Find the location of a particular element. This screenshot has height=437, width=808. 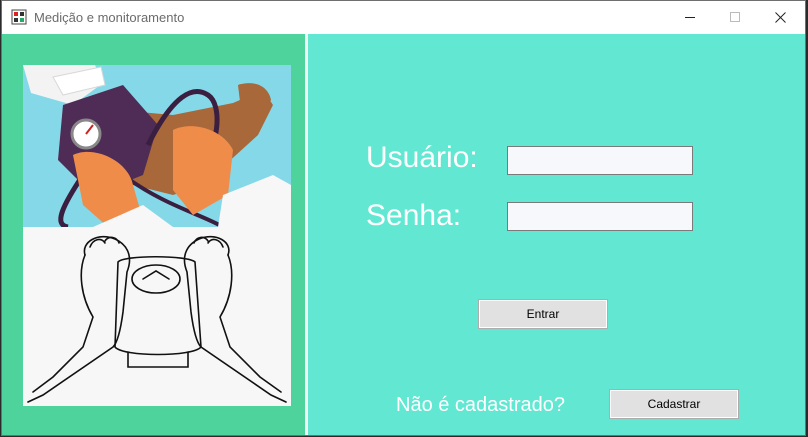

password-input is located at coordinates (600, 216).